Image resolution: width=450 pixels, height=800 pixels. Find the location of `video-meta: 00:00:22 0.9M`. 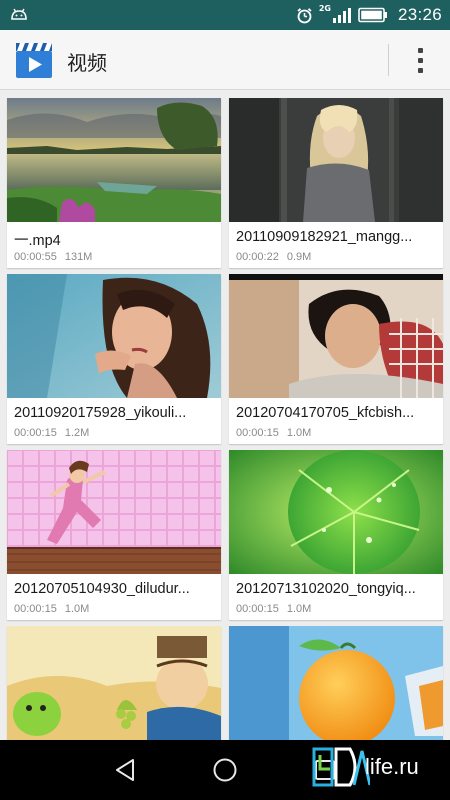

video-meta: 00:00:22 0.9M is located at coordinates (273, 257).